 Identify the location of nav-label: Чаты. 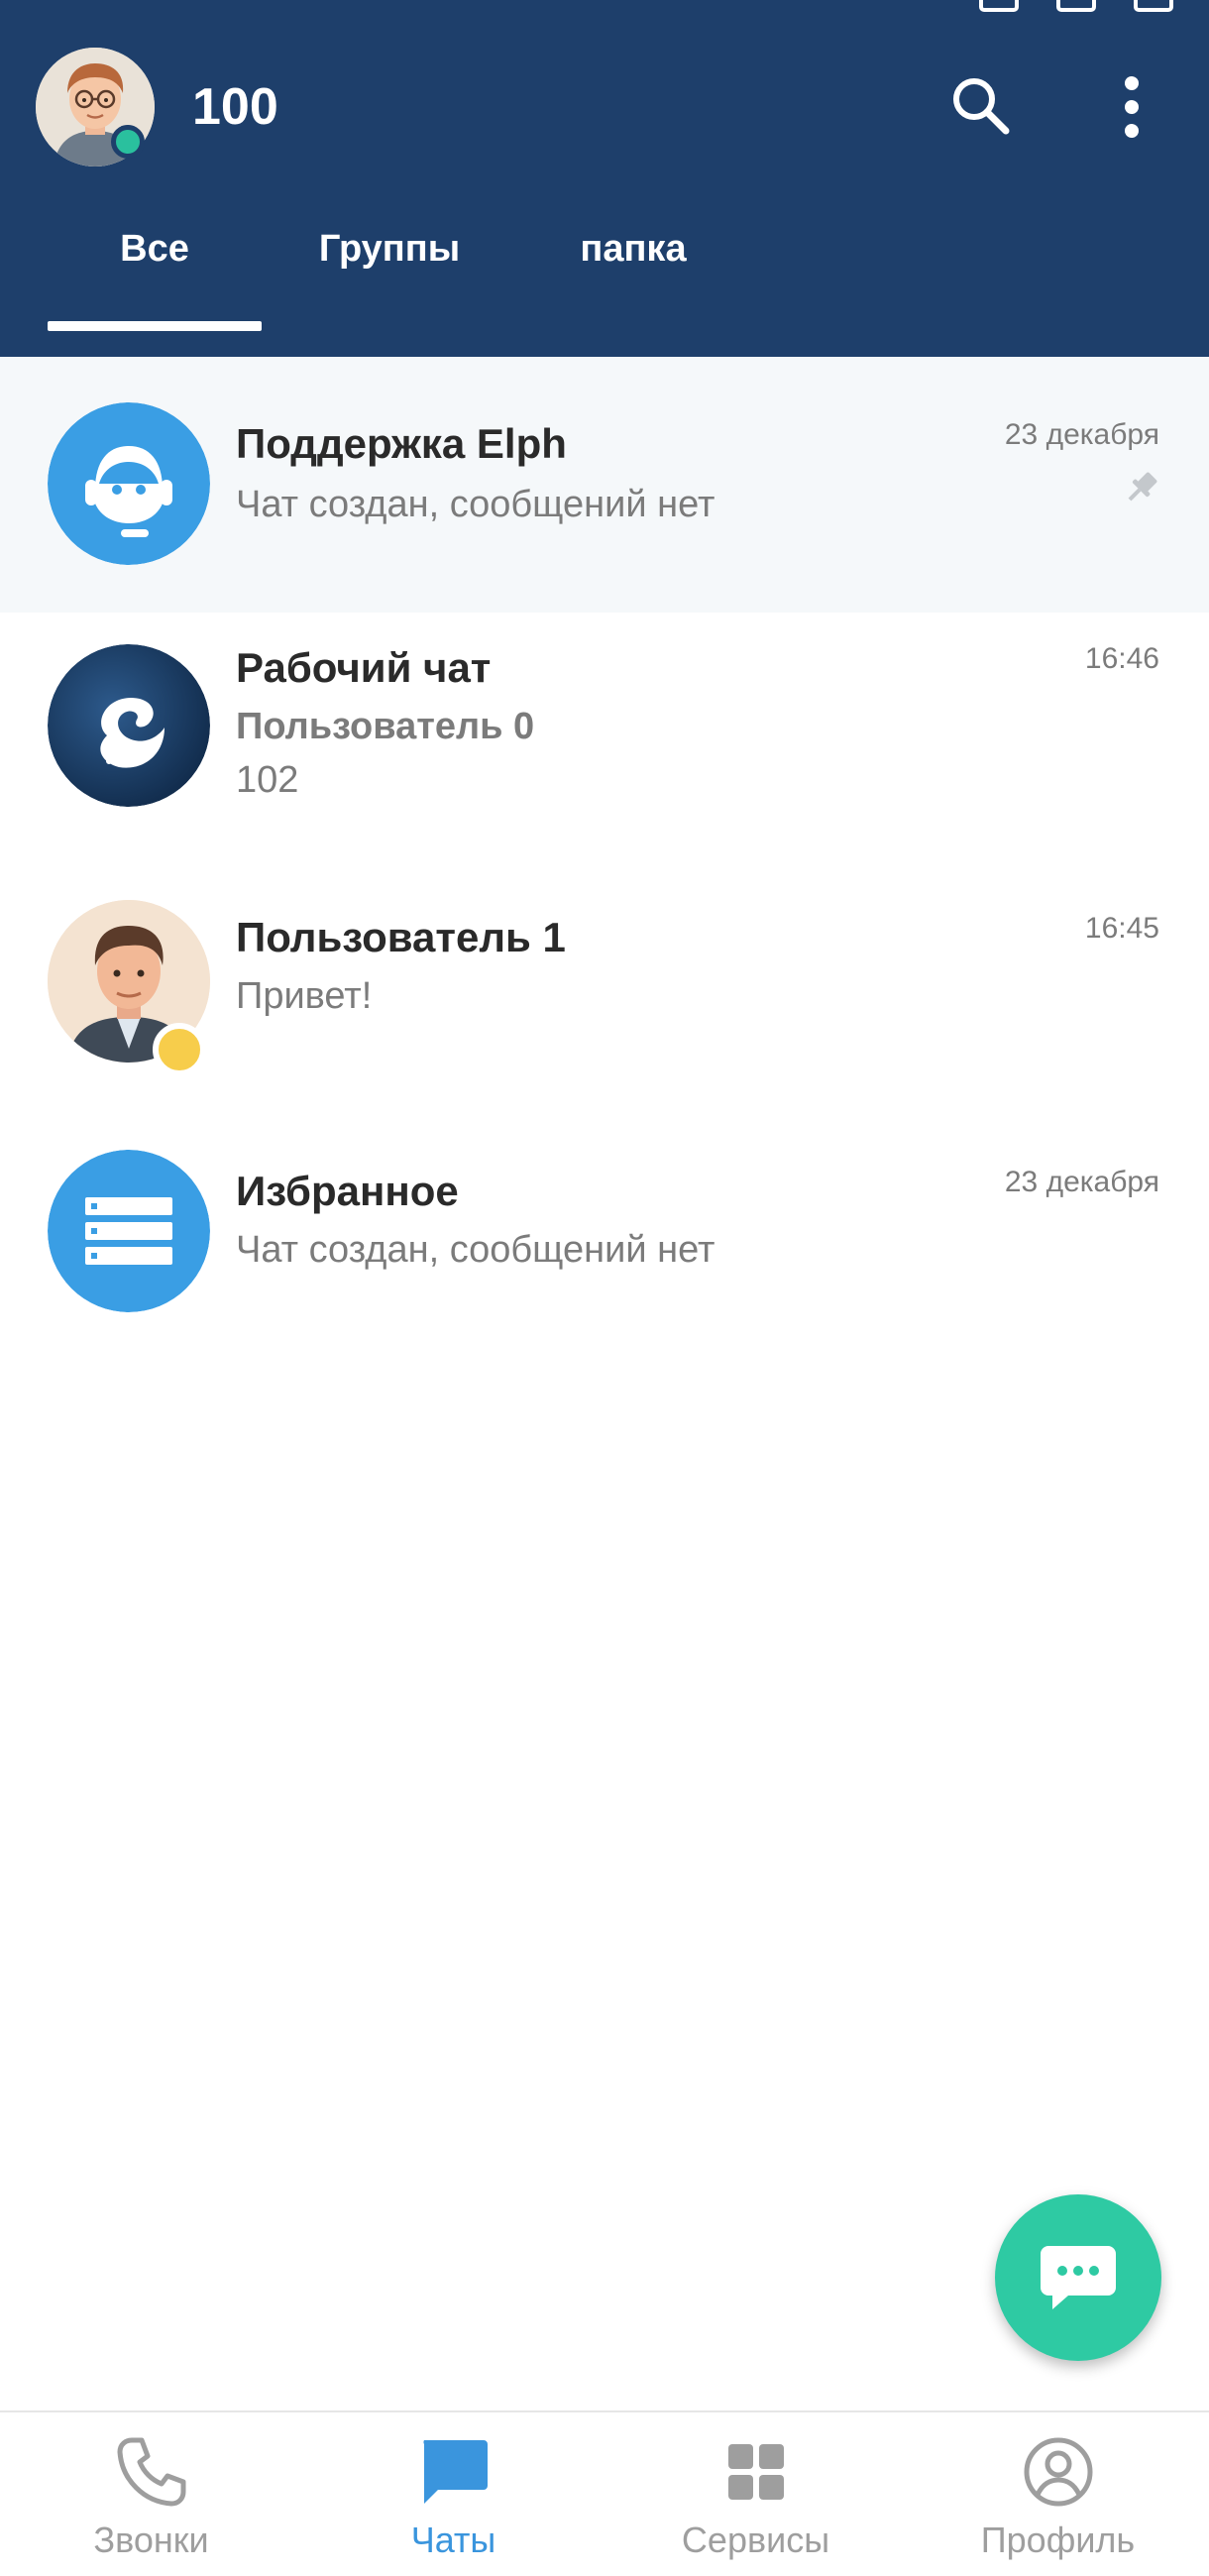
(453, 2540).